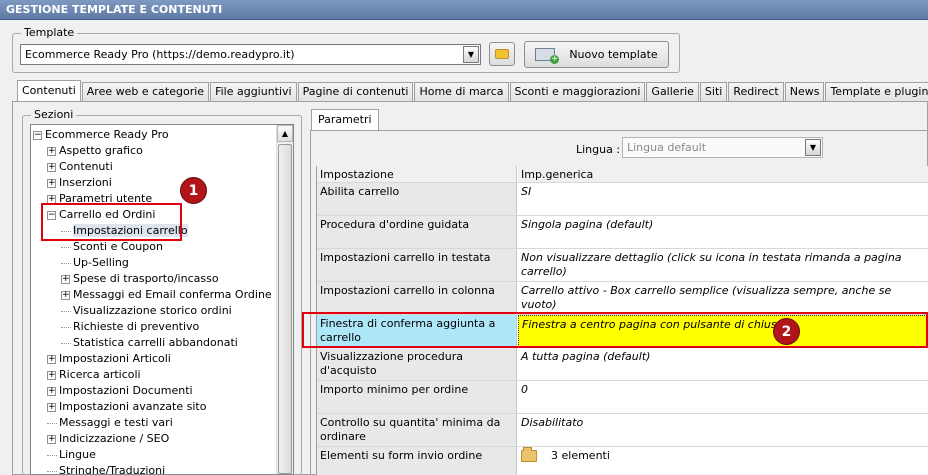  I want to click on setting-value: 3 elementi, so click(723, 461).